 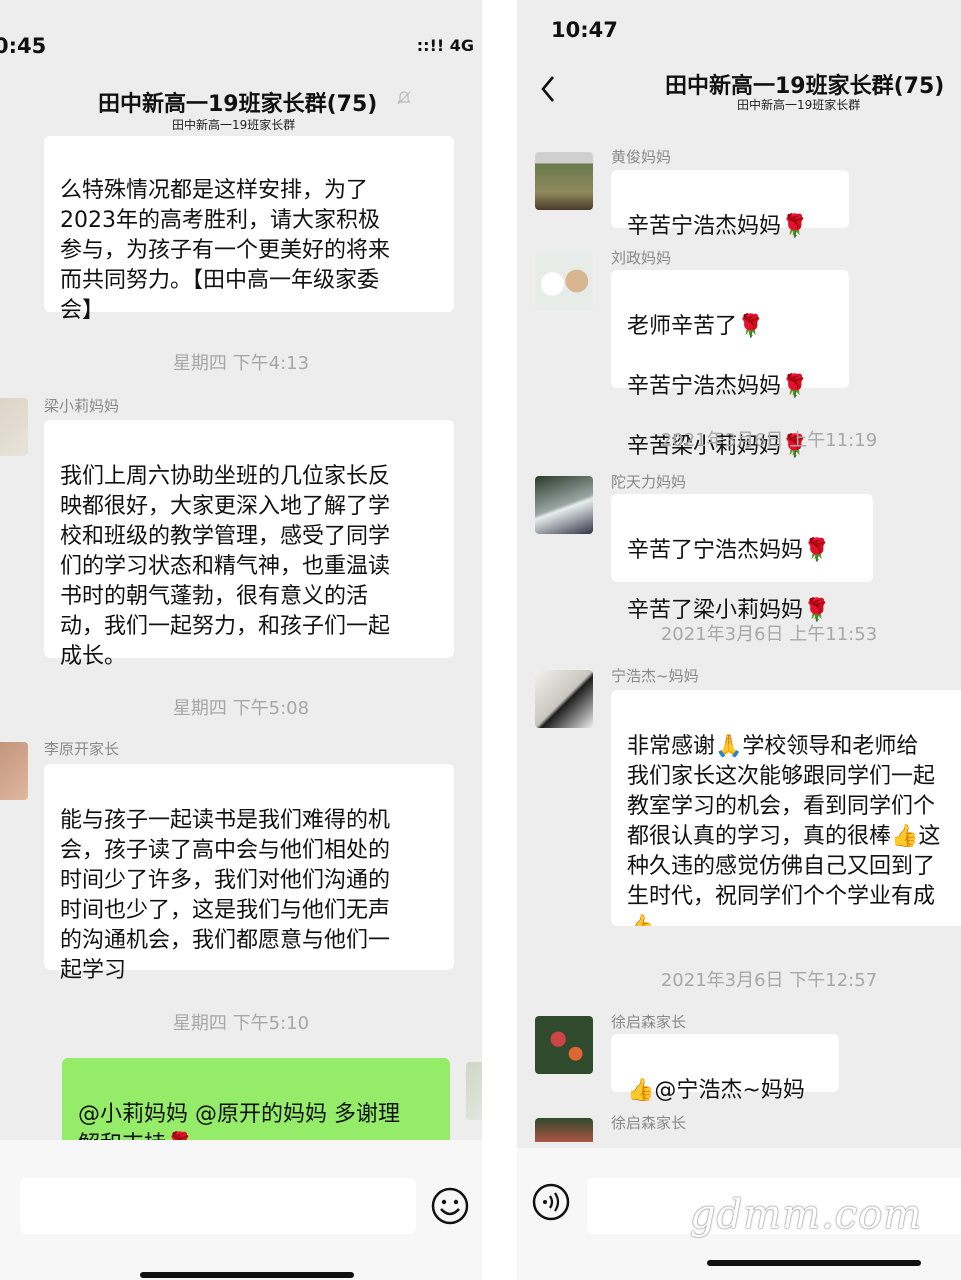 What do you see at coordinates (769, 634) in the screenshot?
I see `timestamp: 2021年3月6日 上午11:53` at bounding box center [769, 634].